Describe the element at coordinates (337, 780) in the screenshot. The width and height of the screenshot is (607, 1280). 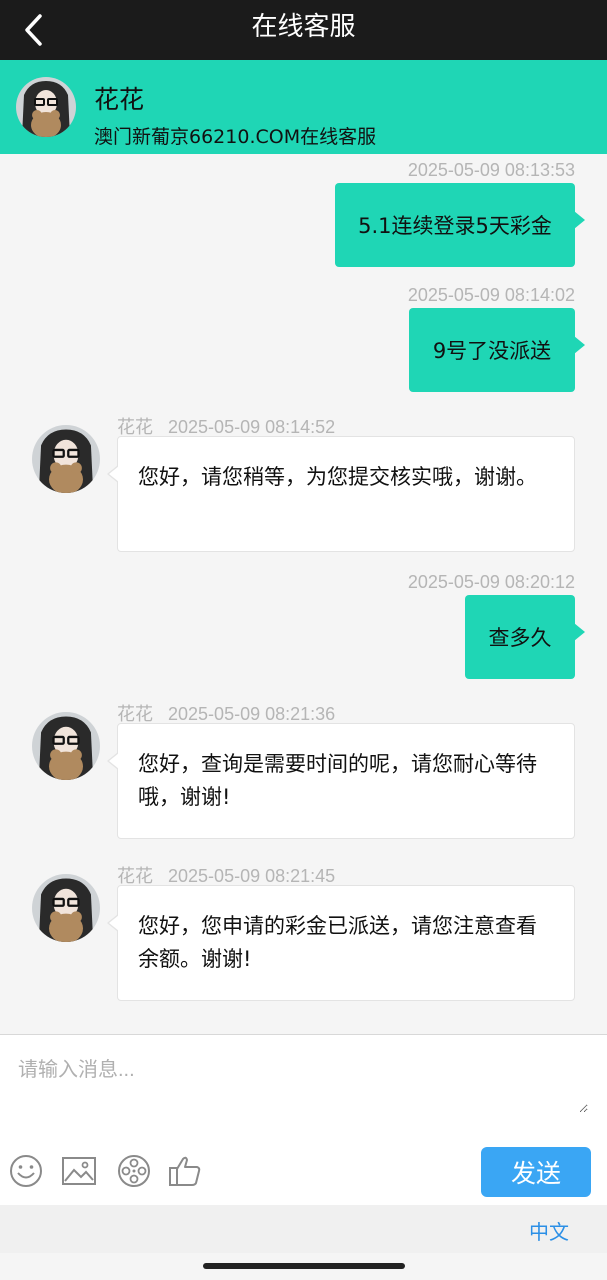
I see `message-text: 您好，查询是需要时间的呢，请您耐心等待哦，谢谢!` at that location.